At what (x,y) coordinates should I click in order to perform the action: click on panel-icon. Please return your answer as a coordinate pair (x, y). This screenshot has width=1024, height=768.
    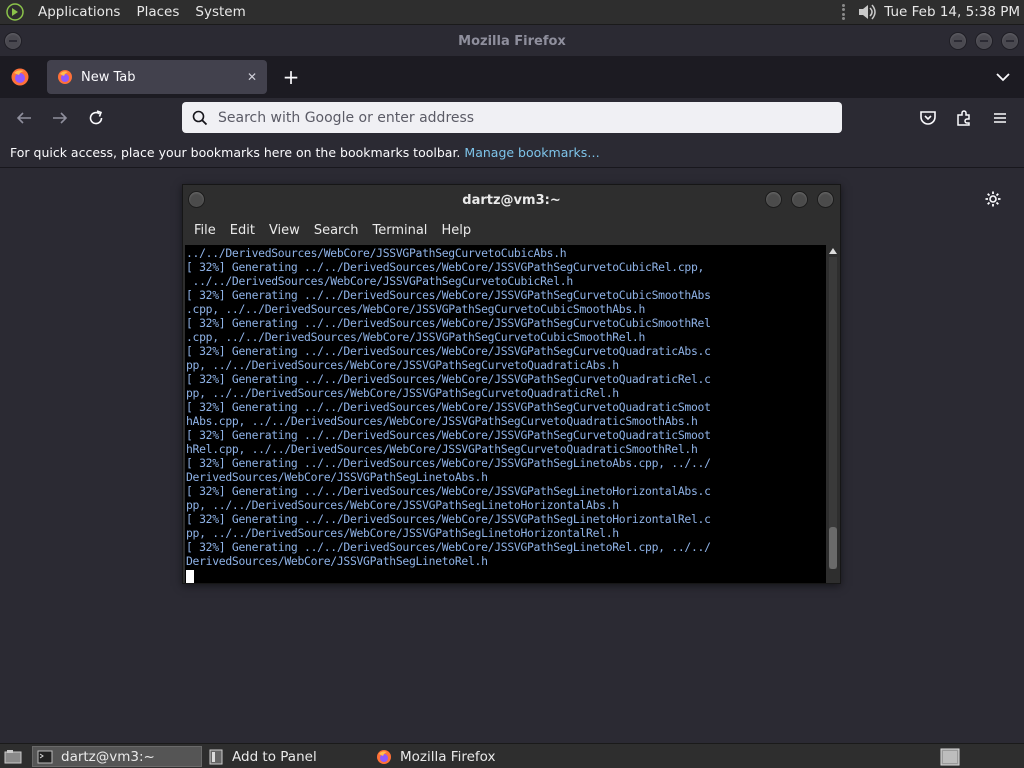
    Looking at the image, I should click on (216, 756).